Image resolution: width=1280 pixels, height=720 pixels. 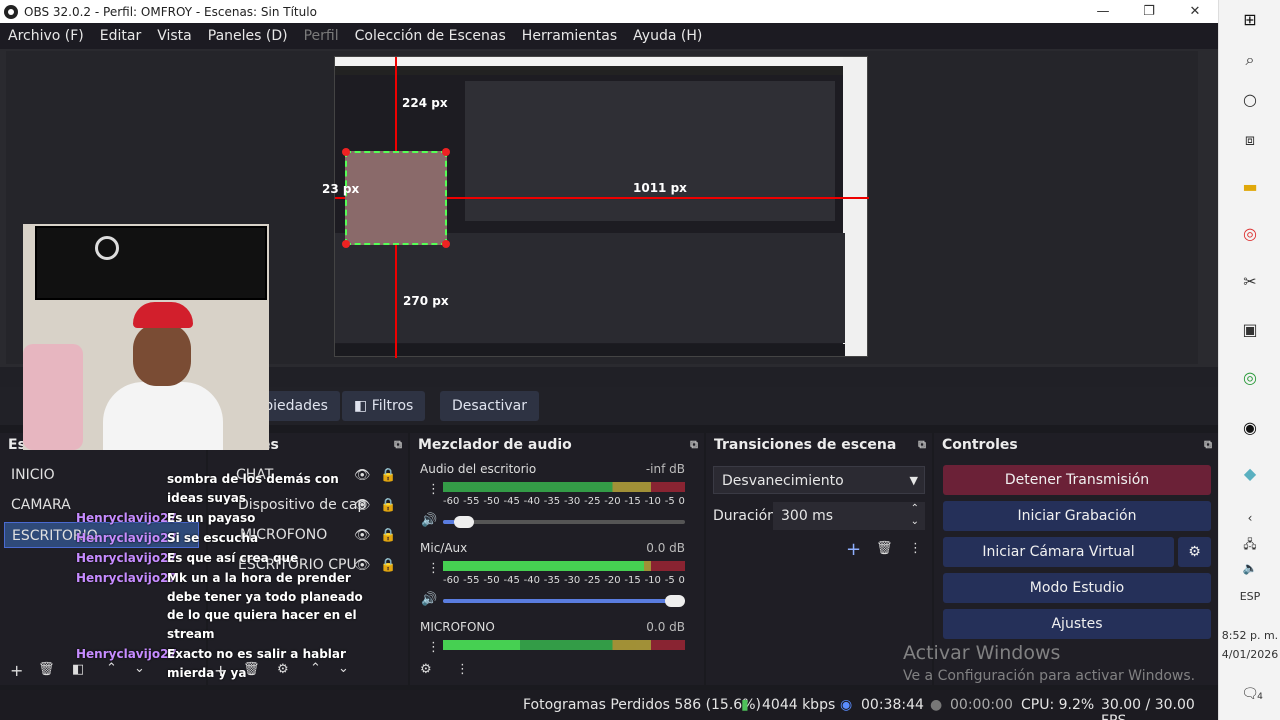 I want to click on menu-paneles: Paneles (D), so click(x=248, y=36).